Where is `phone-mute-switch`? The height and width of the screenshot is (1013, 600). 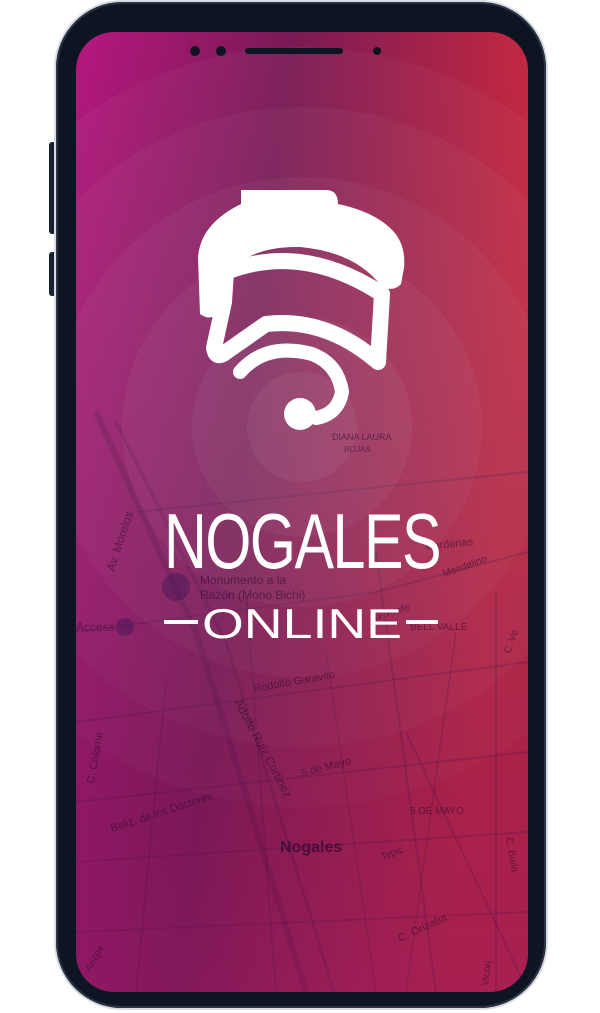 phone-mute-switch is located at coordinates (52, 188).